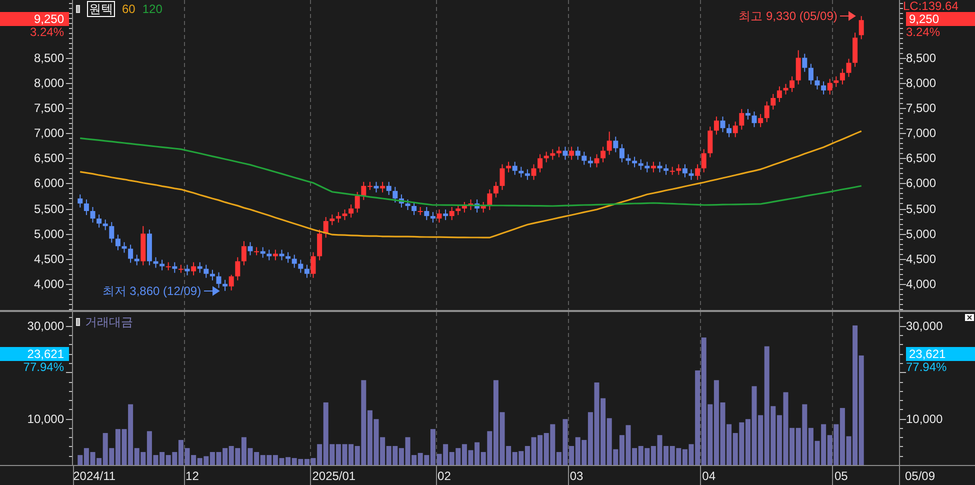 The height and width of the screenshot is (485, 975). Describe the element at coordinates (930, 6) in the screenshot. I see `lc-value: LC:139.64` at that location.